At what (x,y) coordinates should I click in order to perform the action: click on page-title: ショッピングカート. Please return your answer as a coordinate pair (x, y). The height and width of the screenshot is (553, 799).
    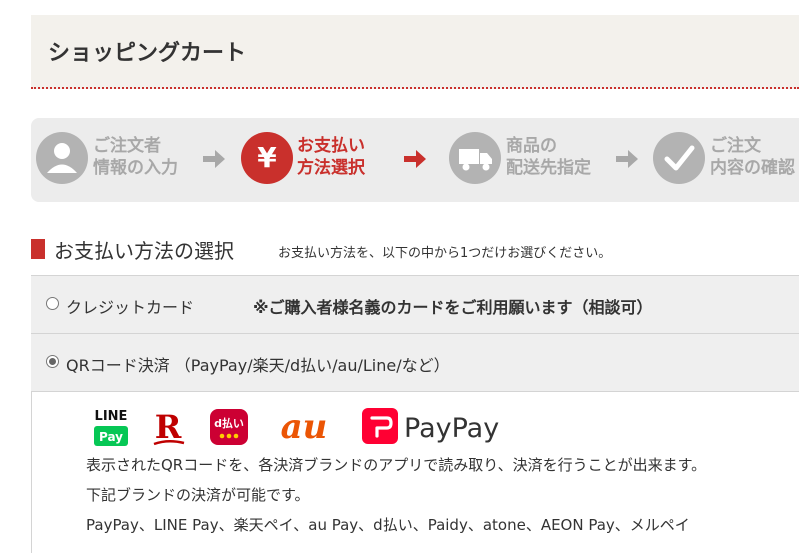
    Looking at the image, I should click on (147, 53).